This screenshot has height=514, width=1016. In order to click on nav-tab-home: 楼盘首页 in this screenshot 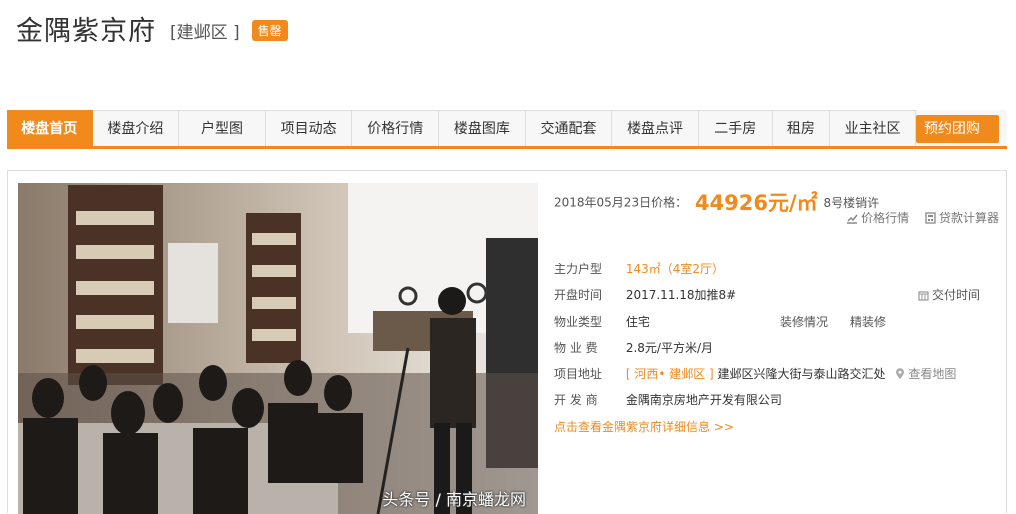, I will do `click(50, 128)`.